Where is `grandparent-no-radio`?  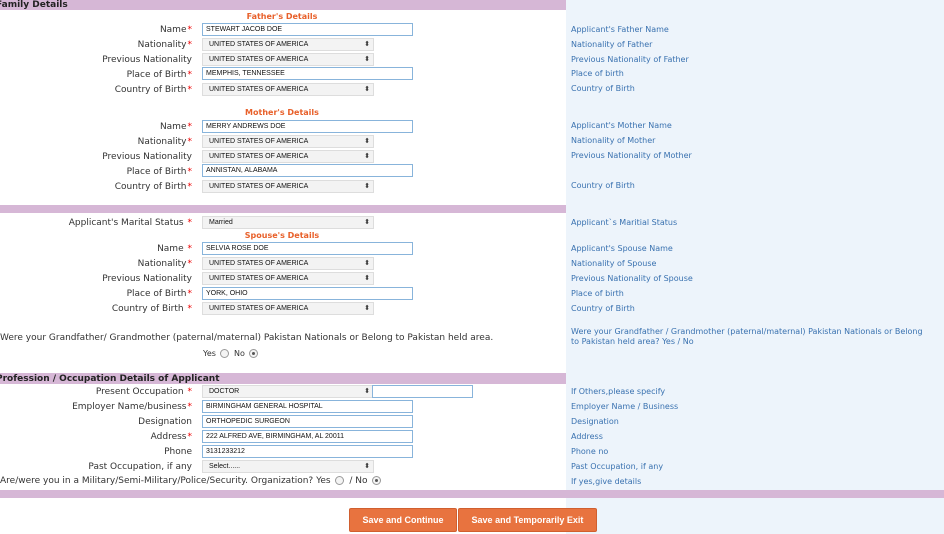 grandparent-no-radio is located at coordinates (254, 353).